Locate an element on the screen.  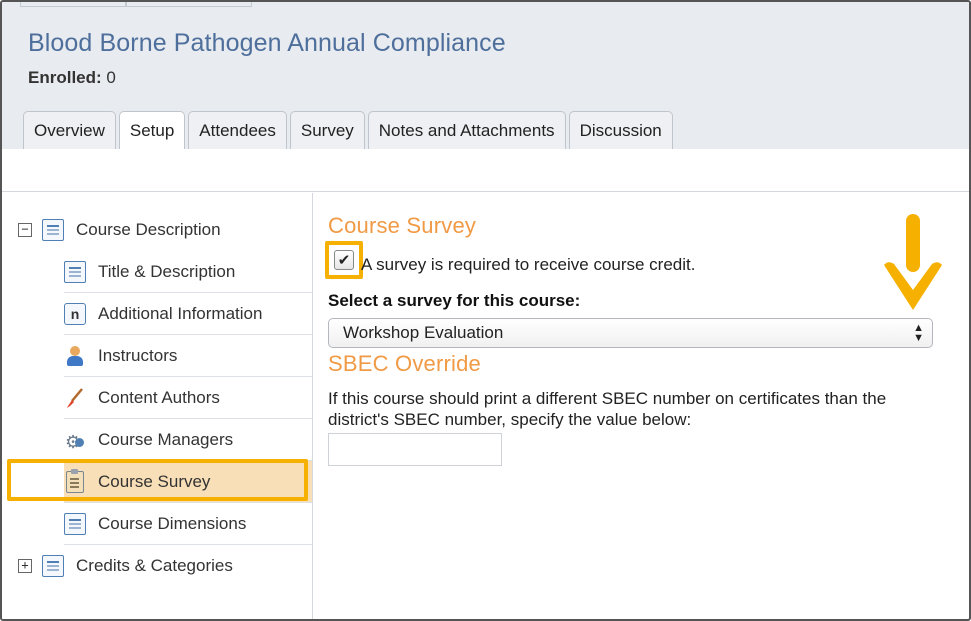
tree-item-label: Course Dimensions is located at coordinates (172, 523).